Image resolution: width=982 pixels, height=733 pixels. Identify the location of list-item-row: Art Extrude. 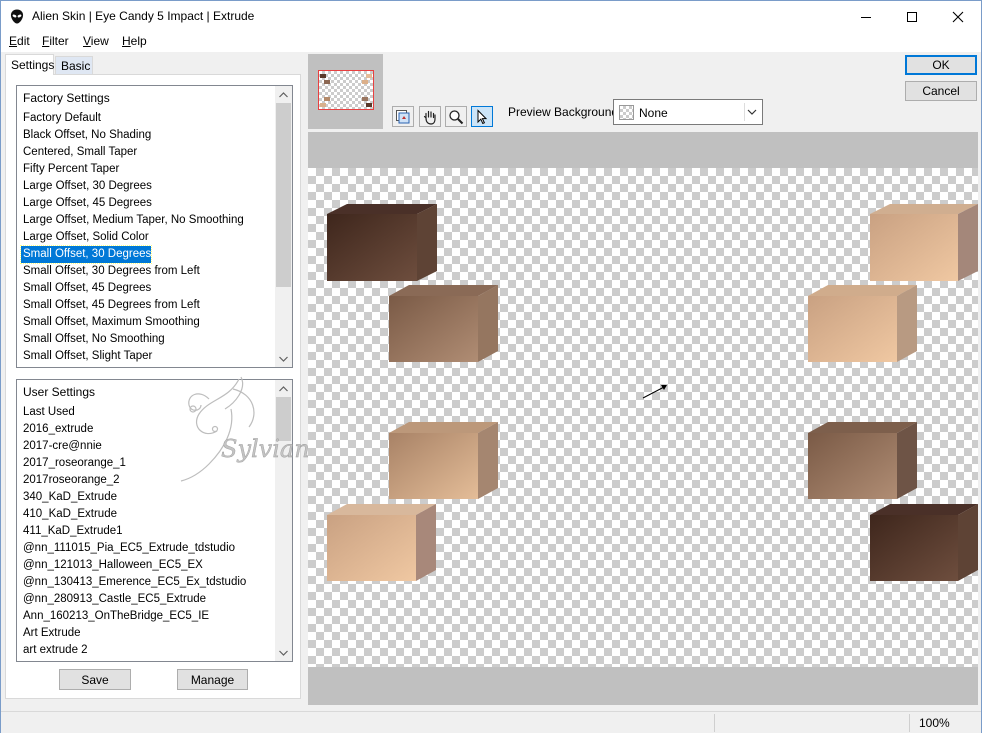
(149, 633).